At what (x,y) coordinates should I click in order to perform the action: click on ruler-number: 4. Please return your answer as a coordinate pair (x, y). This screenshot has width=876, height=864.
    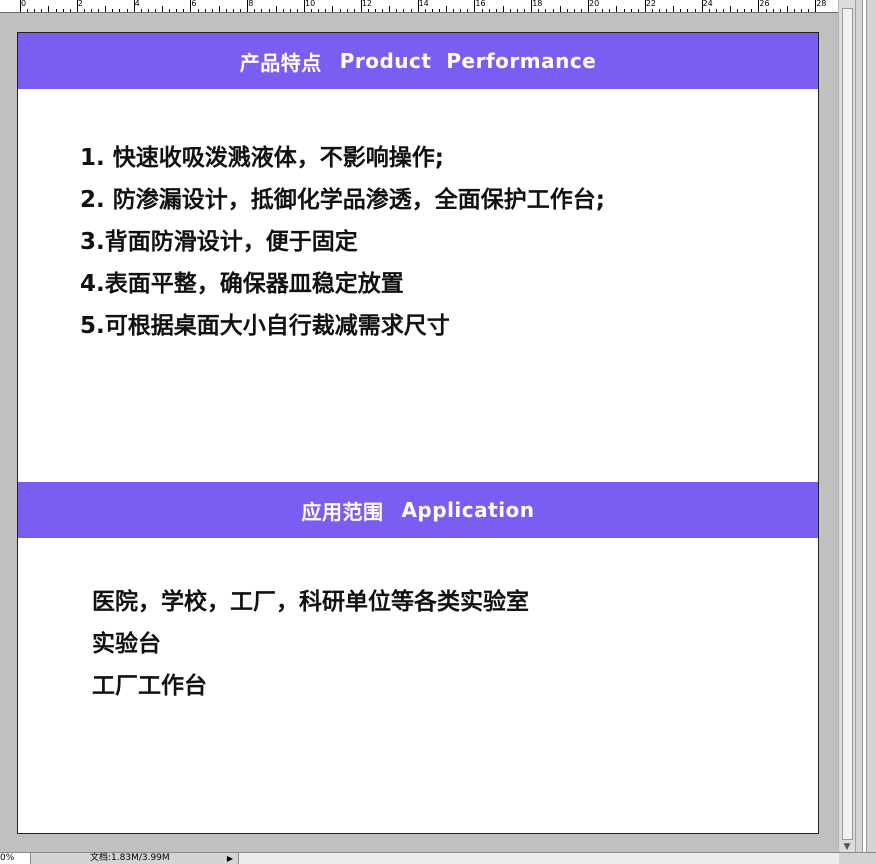
    Looking at the image, I should click on (137, 4).